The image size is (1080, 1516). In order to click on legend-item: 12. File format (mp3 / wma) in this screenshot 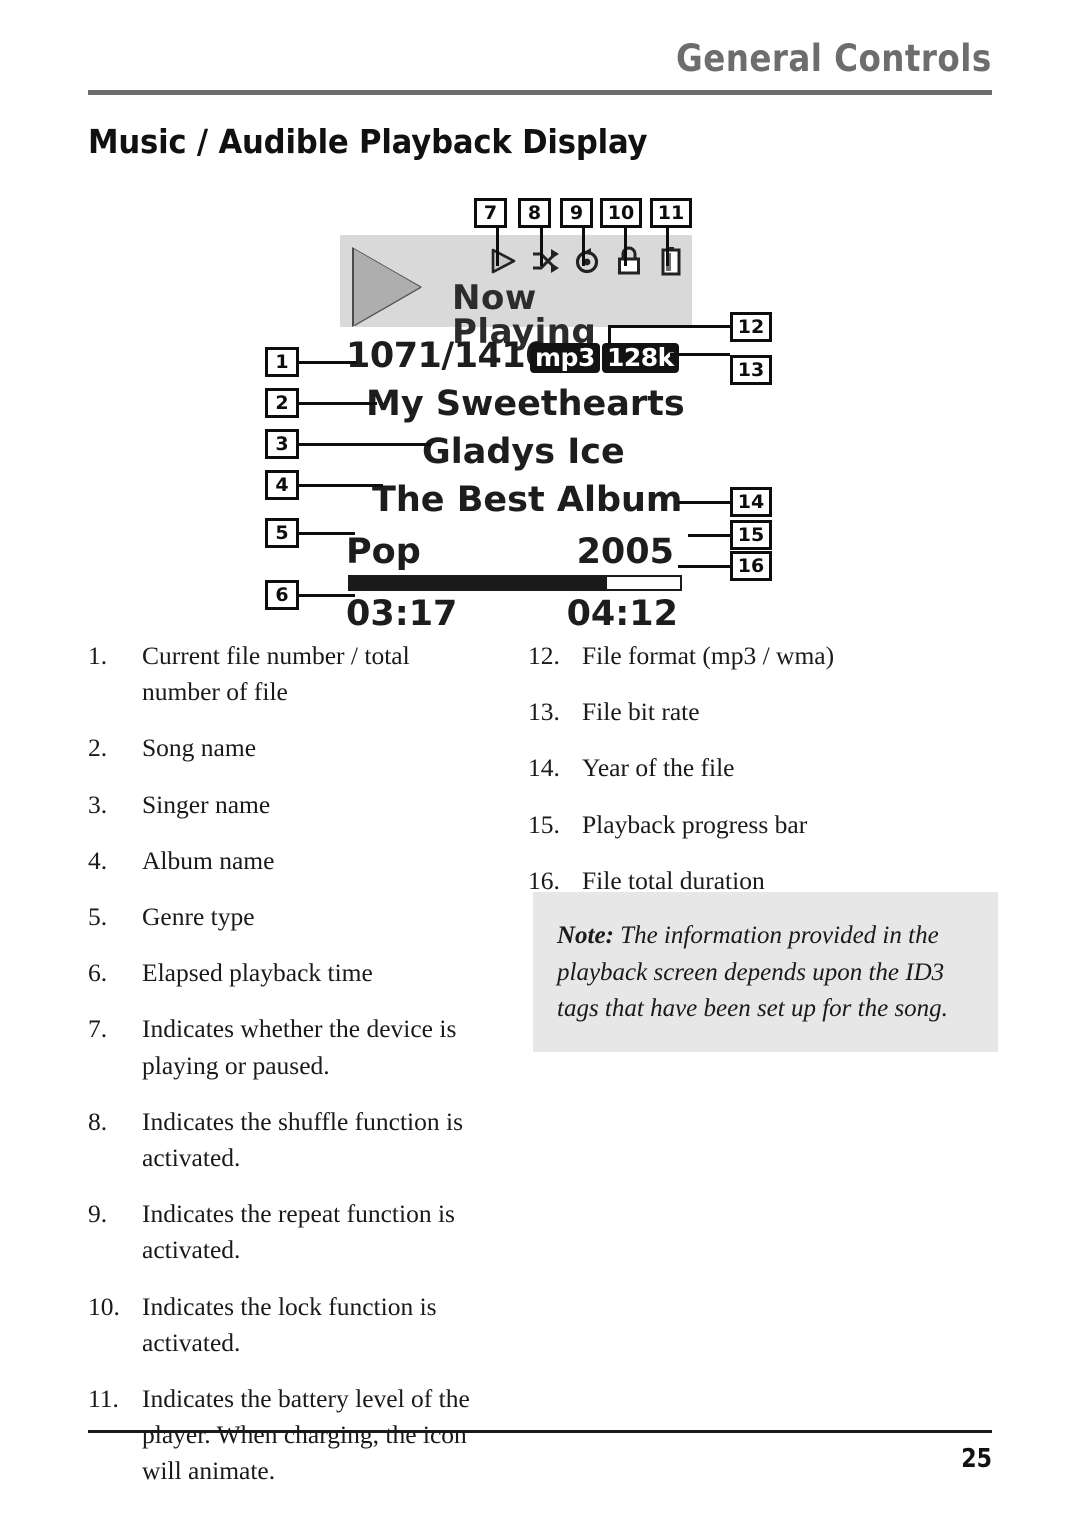, I will do `click(738, 656)`.